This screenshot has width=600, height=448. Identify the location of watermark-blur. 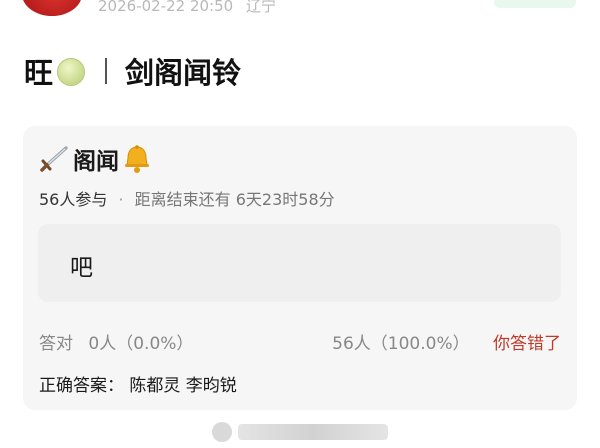
(313, 432).